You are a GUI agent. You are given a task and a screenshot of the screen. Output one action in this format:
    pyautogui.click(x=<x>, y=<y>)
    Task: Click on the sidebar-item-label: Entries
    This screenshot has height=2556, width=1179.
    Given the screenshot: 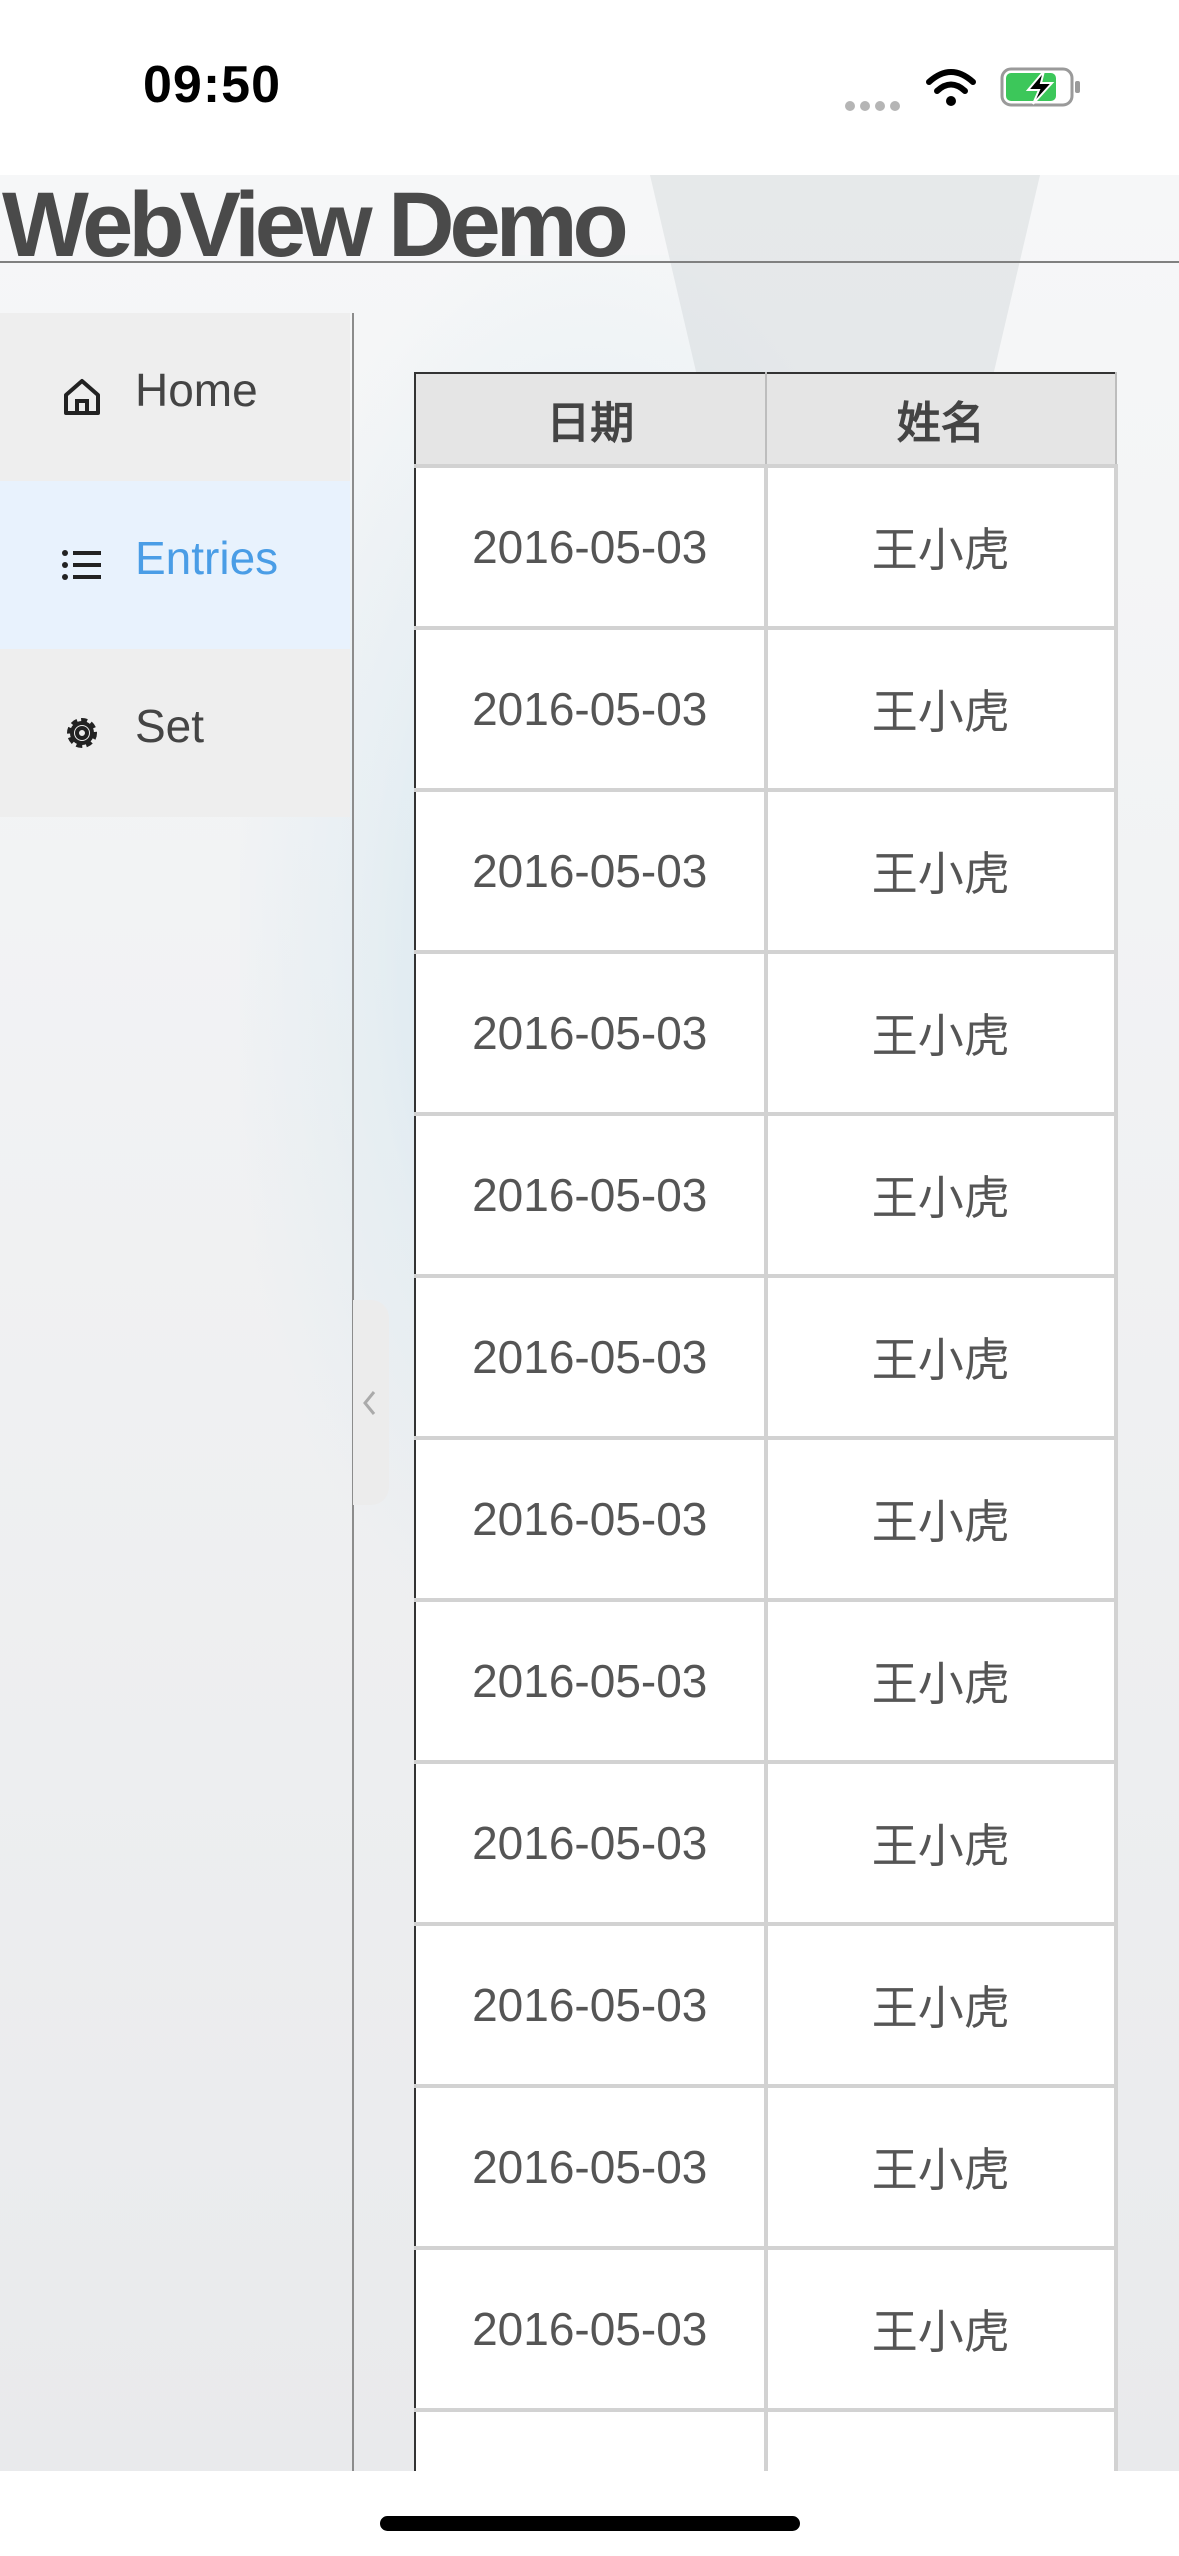 What is the action you would take?
    pyautogui.click(x=207, y=558)
    